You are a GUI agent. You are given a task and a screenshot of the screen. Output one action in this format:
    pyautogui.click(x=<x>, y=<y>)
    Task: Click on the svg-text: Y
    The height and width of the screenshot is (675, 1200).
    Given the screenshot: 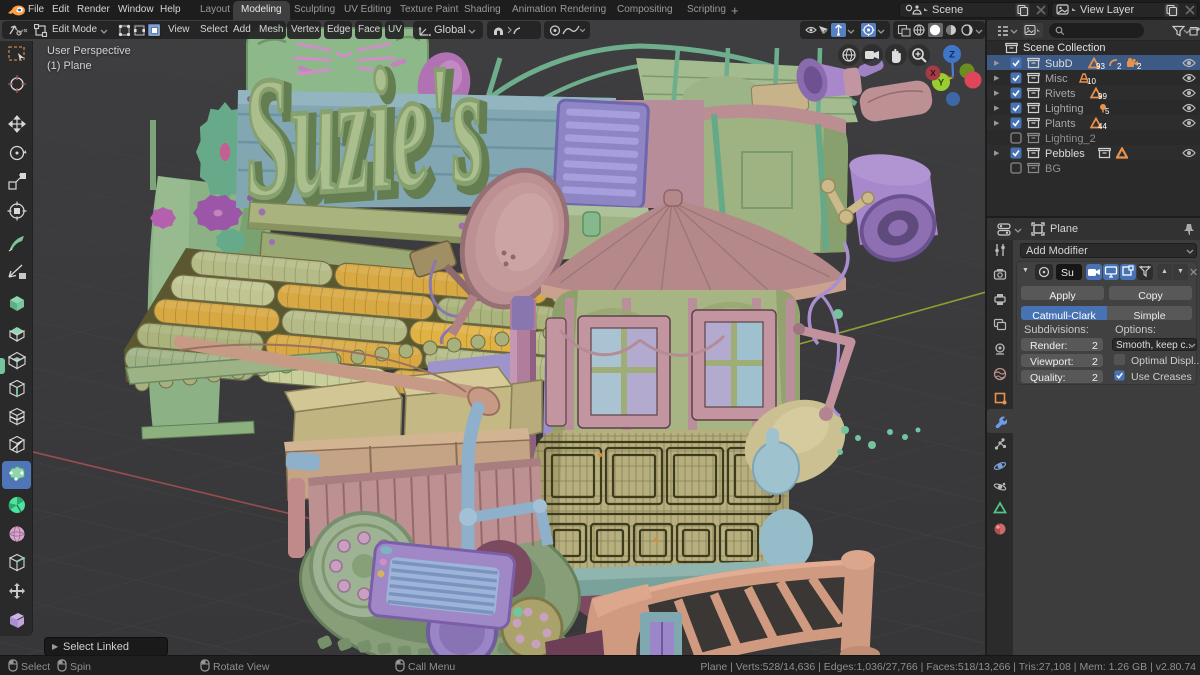 What is the action you would take?
    pyautogui.click(x=941, y=83)
    